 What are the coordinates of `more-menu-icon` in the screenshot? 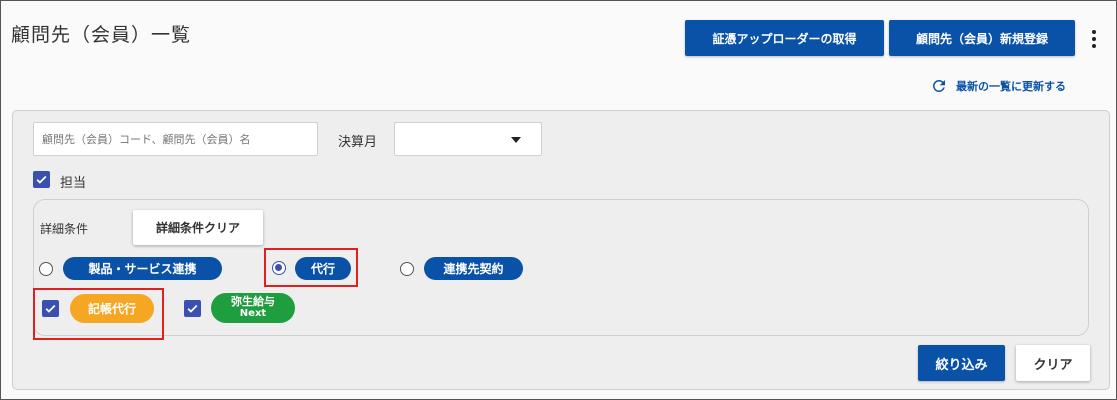 It's located at (1094, 39).